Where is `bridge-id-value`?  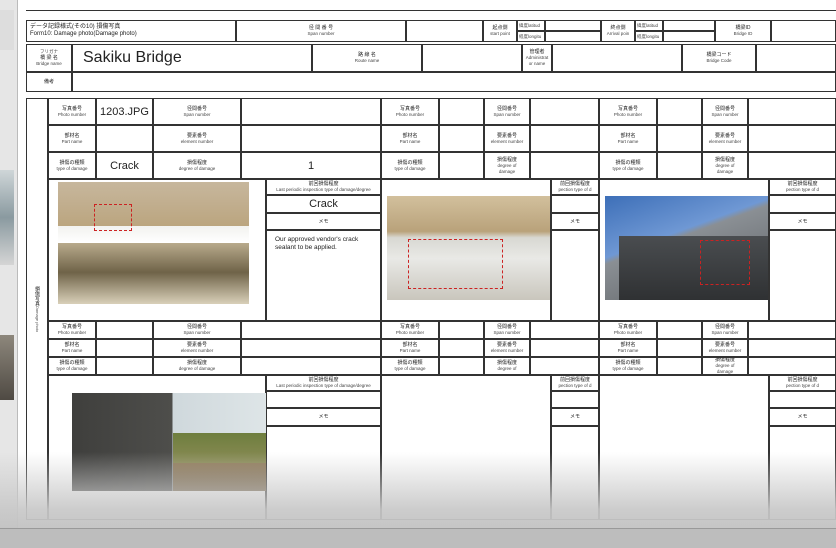 bridge-id-value is located at coordinates (803, 31).